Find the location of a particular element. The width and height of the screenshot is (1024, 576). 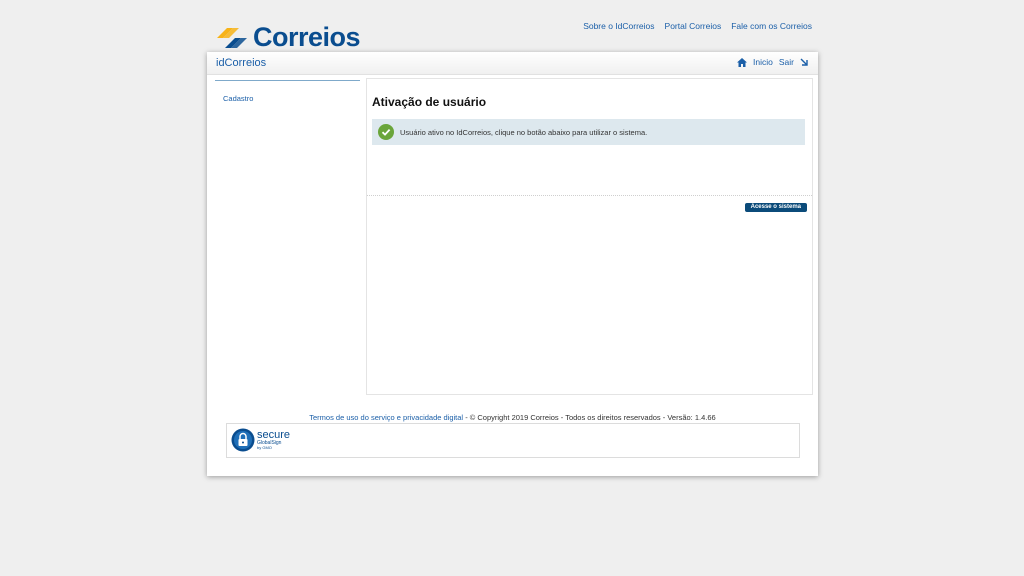

link-portal-correios: Portal Correios is located at coordinates (693, 26).